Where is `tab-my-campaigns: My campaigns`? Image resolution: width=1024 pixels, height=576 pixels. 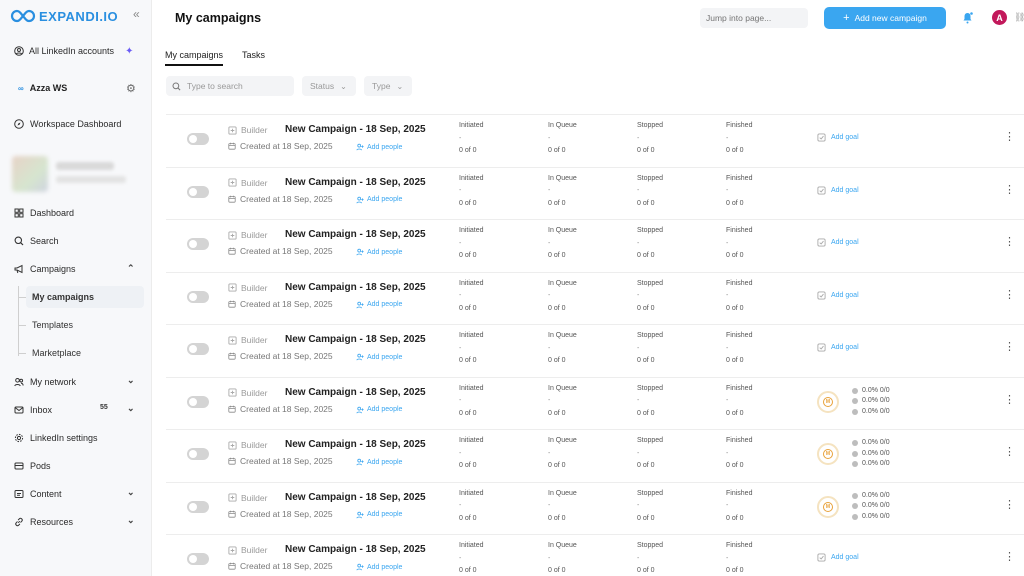 tab-my-campaigns: My campaigns is located at coordinates (194, 58).